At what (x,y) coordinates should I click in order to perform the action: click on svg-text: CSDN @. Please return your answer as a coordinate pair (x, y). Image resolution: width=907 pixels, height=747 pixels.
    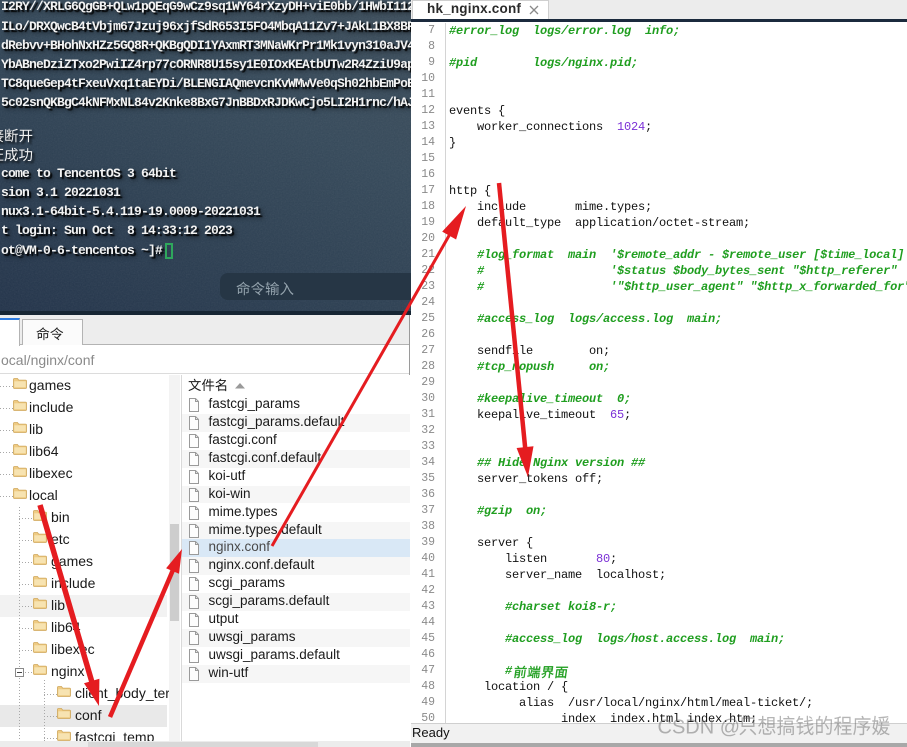
    Looking at the image, I should click on (699, 728).